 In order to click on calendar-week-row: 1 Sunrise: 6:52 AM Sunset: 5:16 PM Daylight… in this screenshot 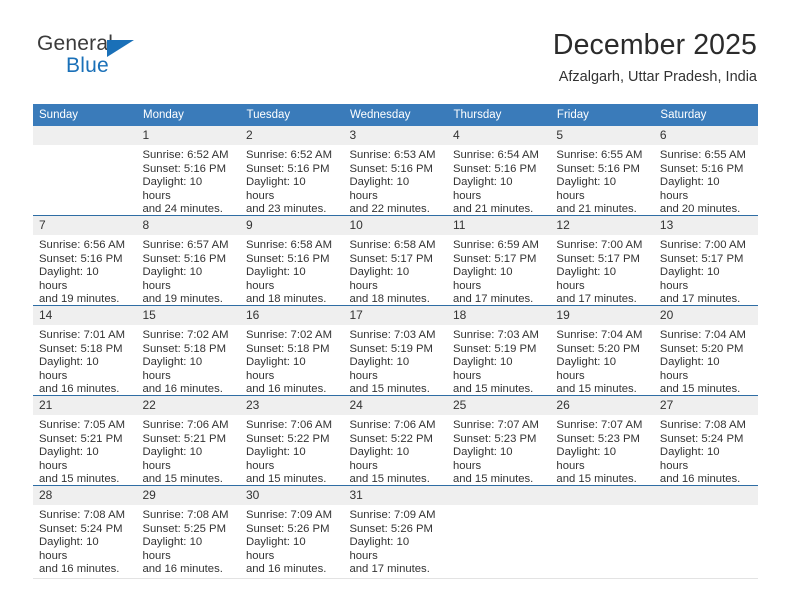, I will do `click(395, 171)`.